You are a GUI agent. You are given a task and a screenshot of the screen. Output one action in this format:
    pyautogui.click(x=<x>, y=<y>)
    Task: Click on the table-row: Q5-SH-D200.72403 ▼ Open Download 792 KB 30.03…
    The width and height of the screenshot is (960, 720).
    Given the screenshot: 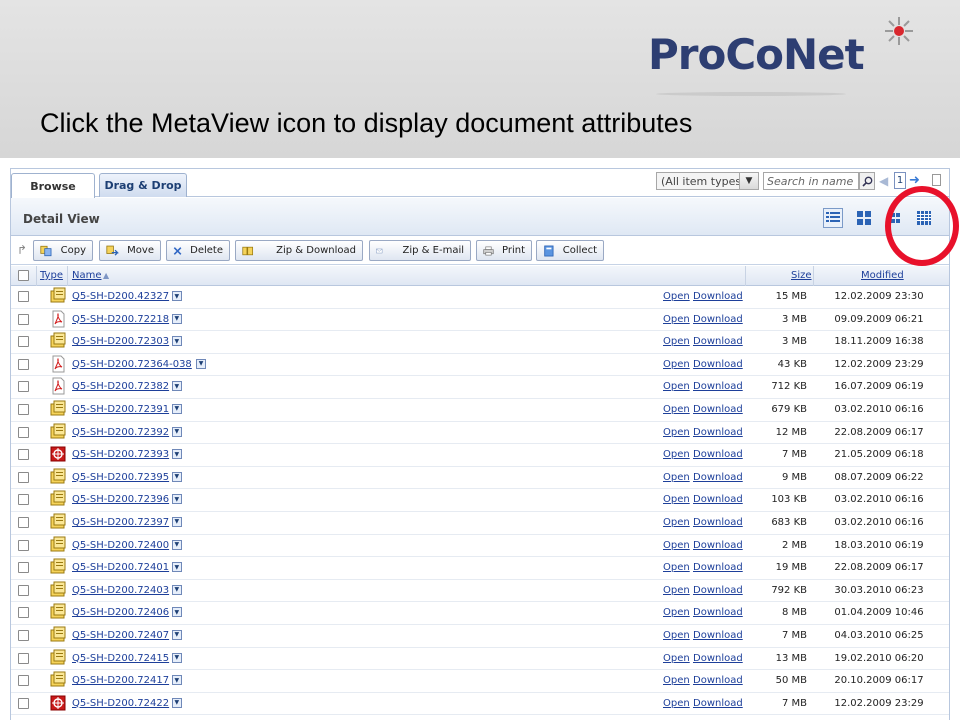 What is the action you would take?
    pyautogui.click(x=480, y=591)
    